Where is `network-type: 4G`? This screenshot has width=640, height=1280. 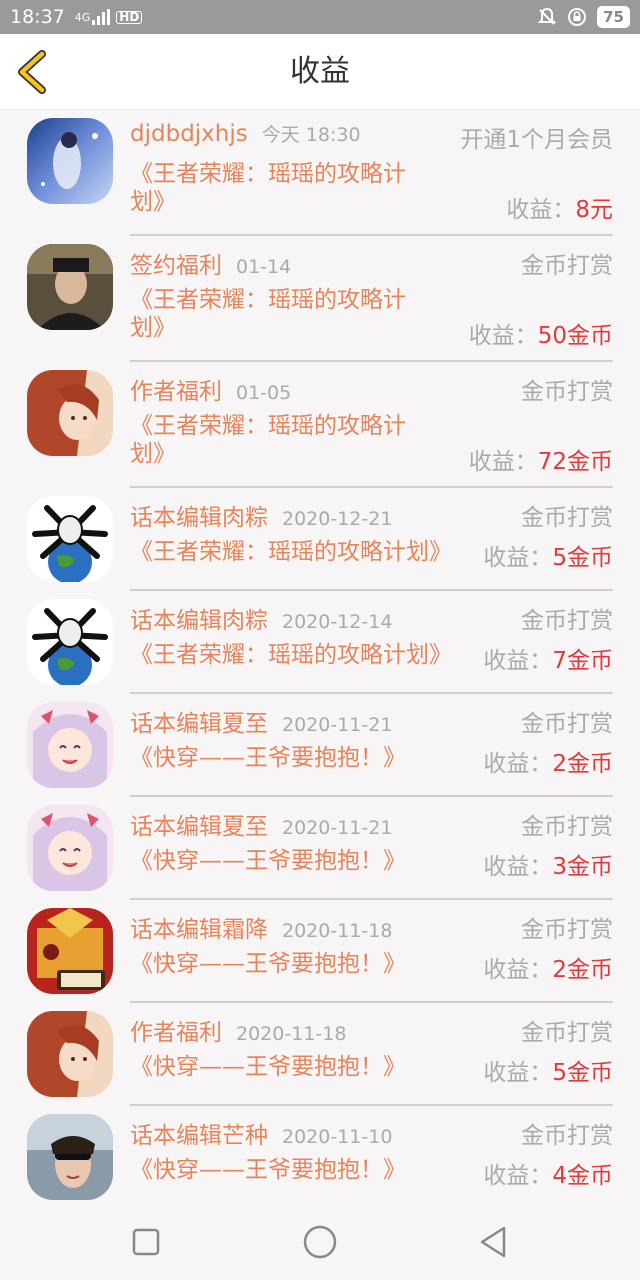 network-type: 4G is located at coordinates (82, 17).